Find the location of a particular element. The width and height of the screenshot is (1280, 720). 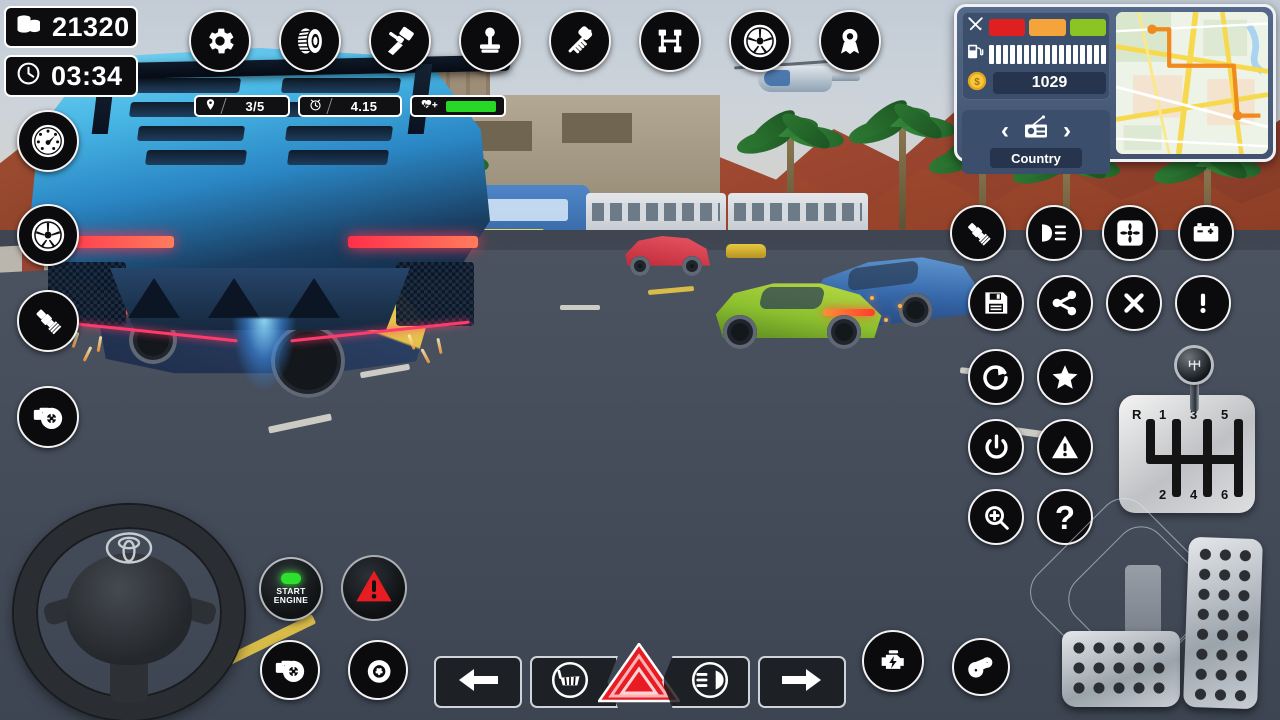

power-icon is located at coordinates (996, 447).